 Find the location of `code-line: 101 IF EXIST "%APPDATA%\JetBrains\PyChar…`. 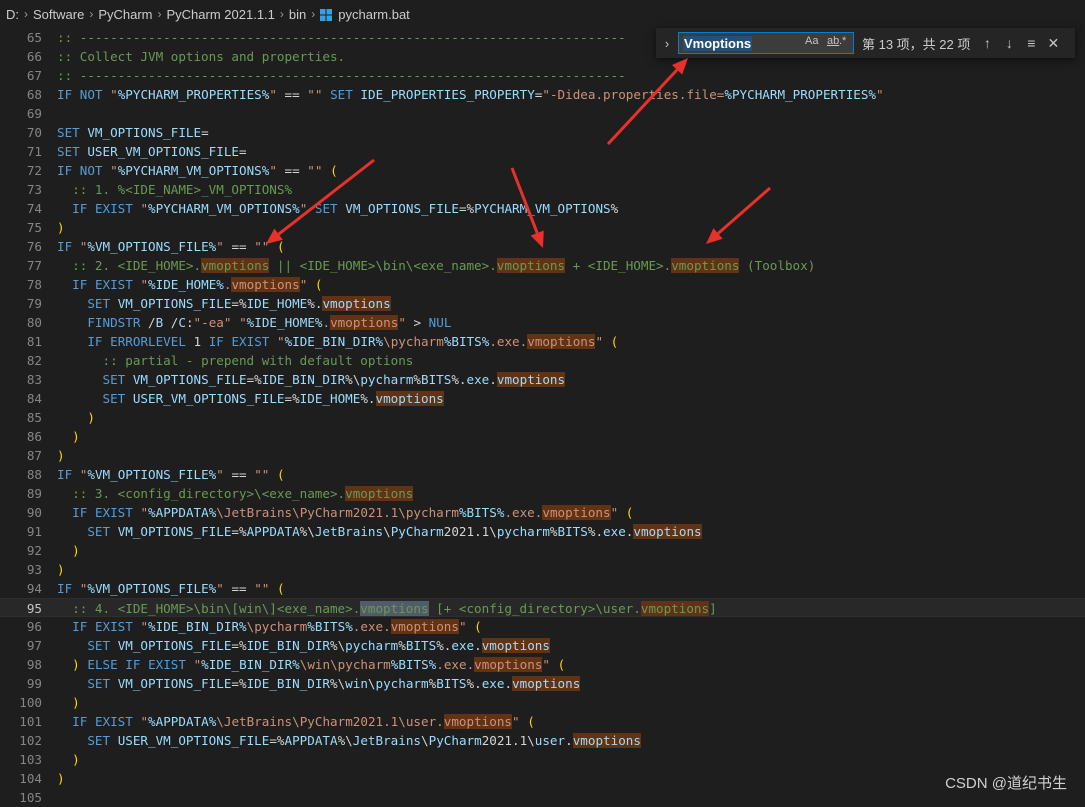

code-line: 101 IF EXIST "%APPDATA%\JetBrains\PyChar… is located at coordinates (542, 721).